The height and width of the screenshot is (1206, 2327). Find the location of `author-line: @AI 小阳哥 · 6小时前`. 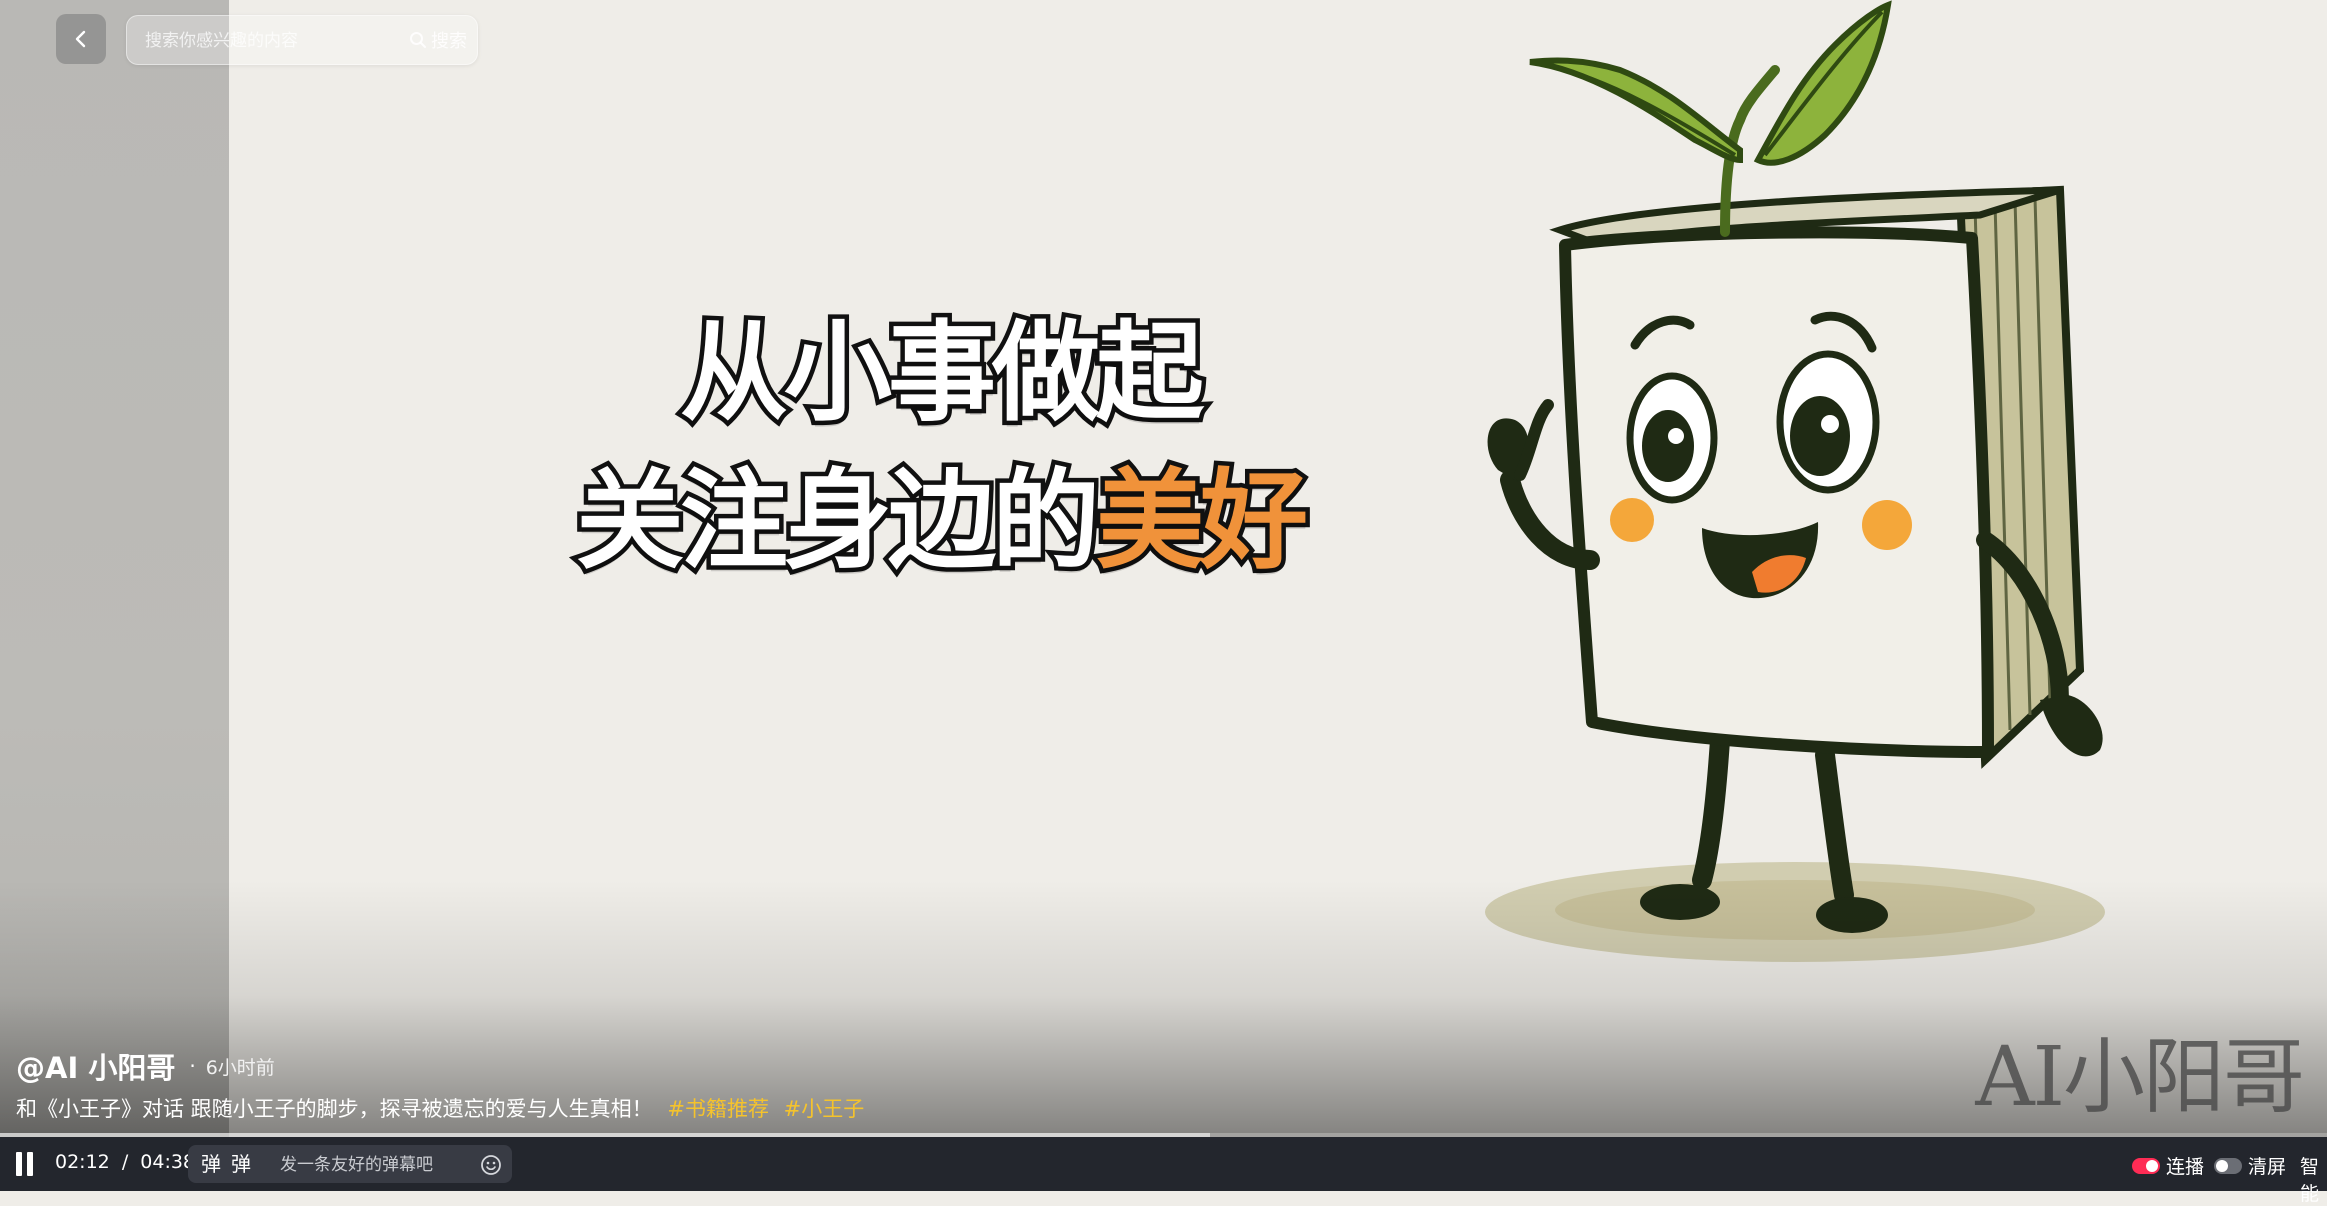

author-line: @AI 小阳哥 · 6小时前 is located at coordinates (145, 1066).